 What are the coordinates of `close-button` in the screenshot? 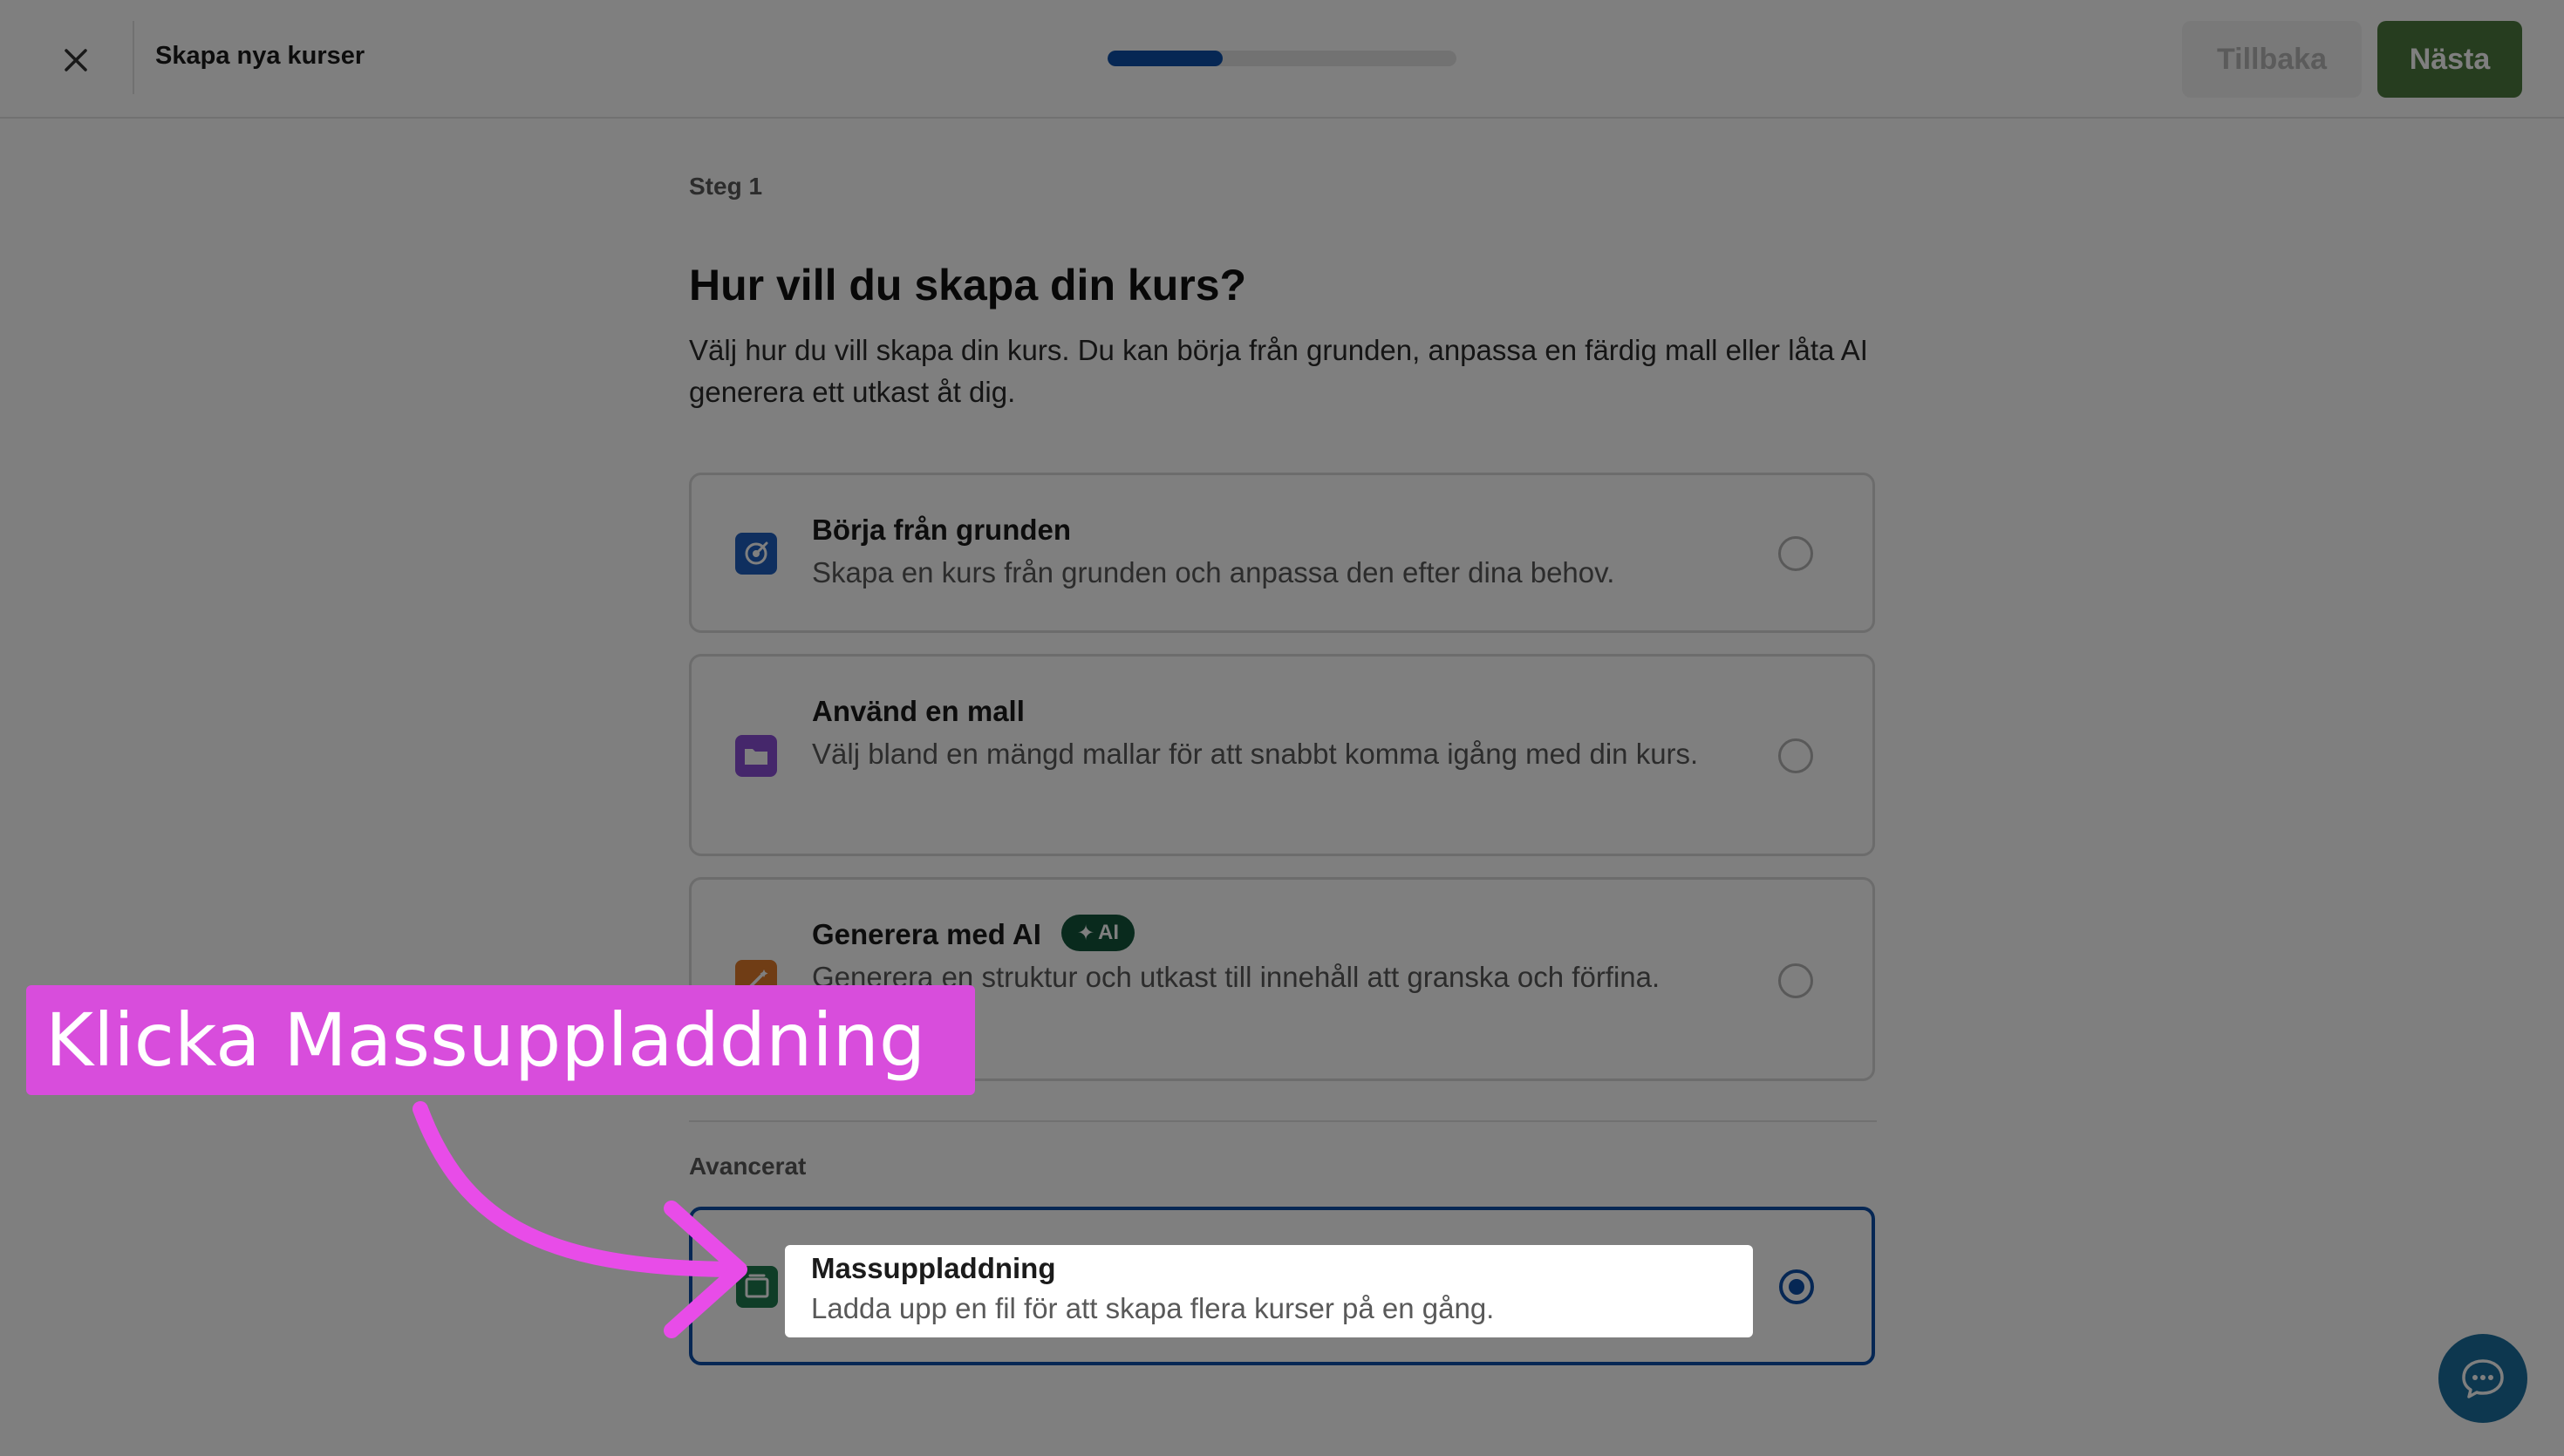 It's located at (75, 60).